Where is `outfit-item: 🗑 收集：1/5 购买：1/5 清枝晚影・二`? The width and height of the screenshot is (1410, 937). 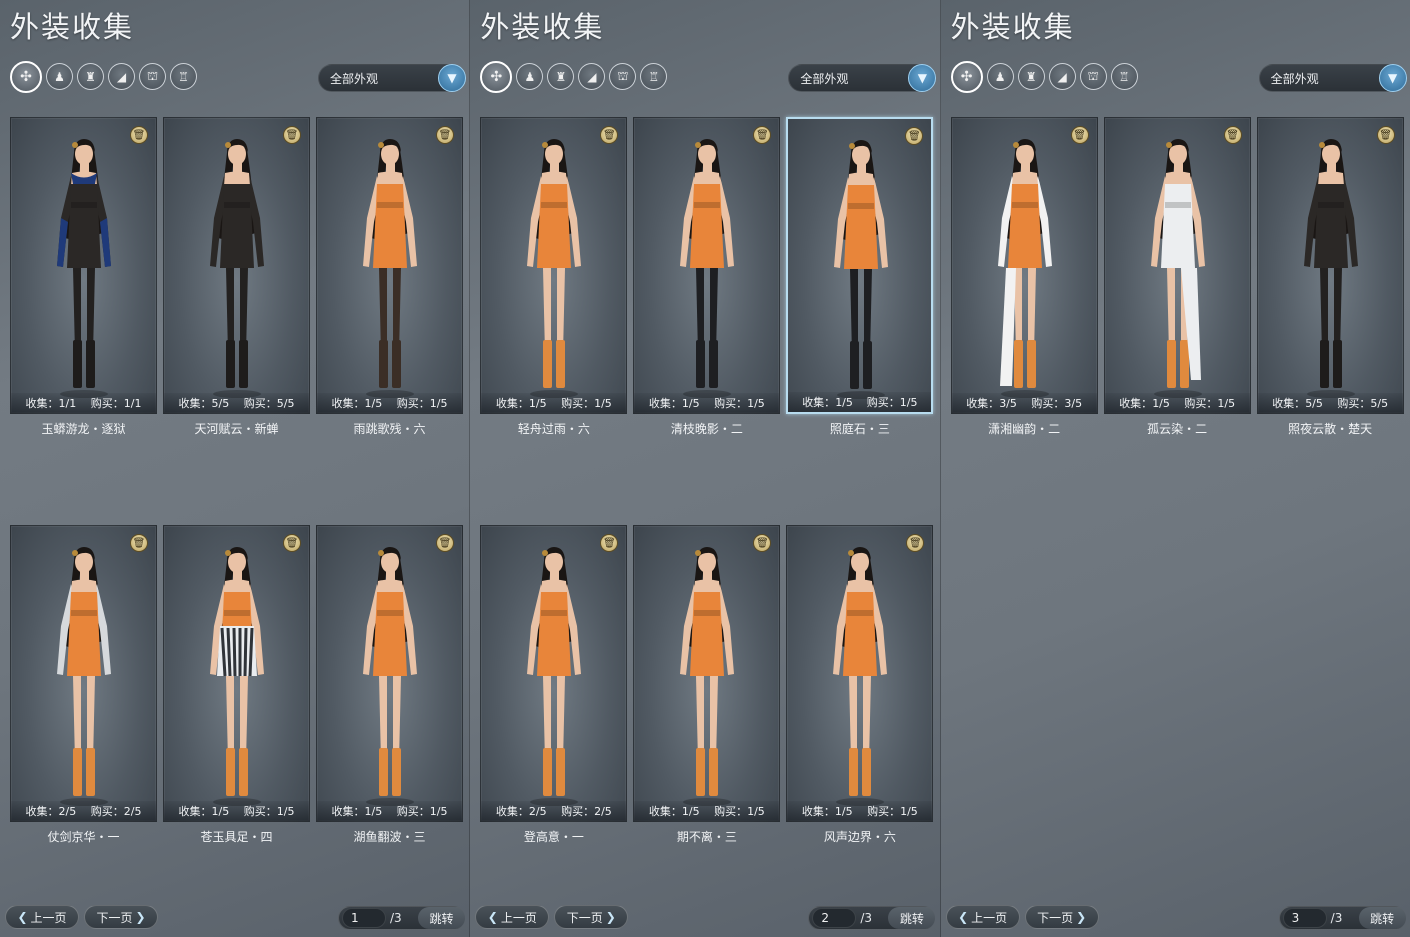 outfit-item: 🗑 收集：1/5 购买：1/5 清枝晚影・二 is located at coordinates (707, 277).